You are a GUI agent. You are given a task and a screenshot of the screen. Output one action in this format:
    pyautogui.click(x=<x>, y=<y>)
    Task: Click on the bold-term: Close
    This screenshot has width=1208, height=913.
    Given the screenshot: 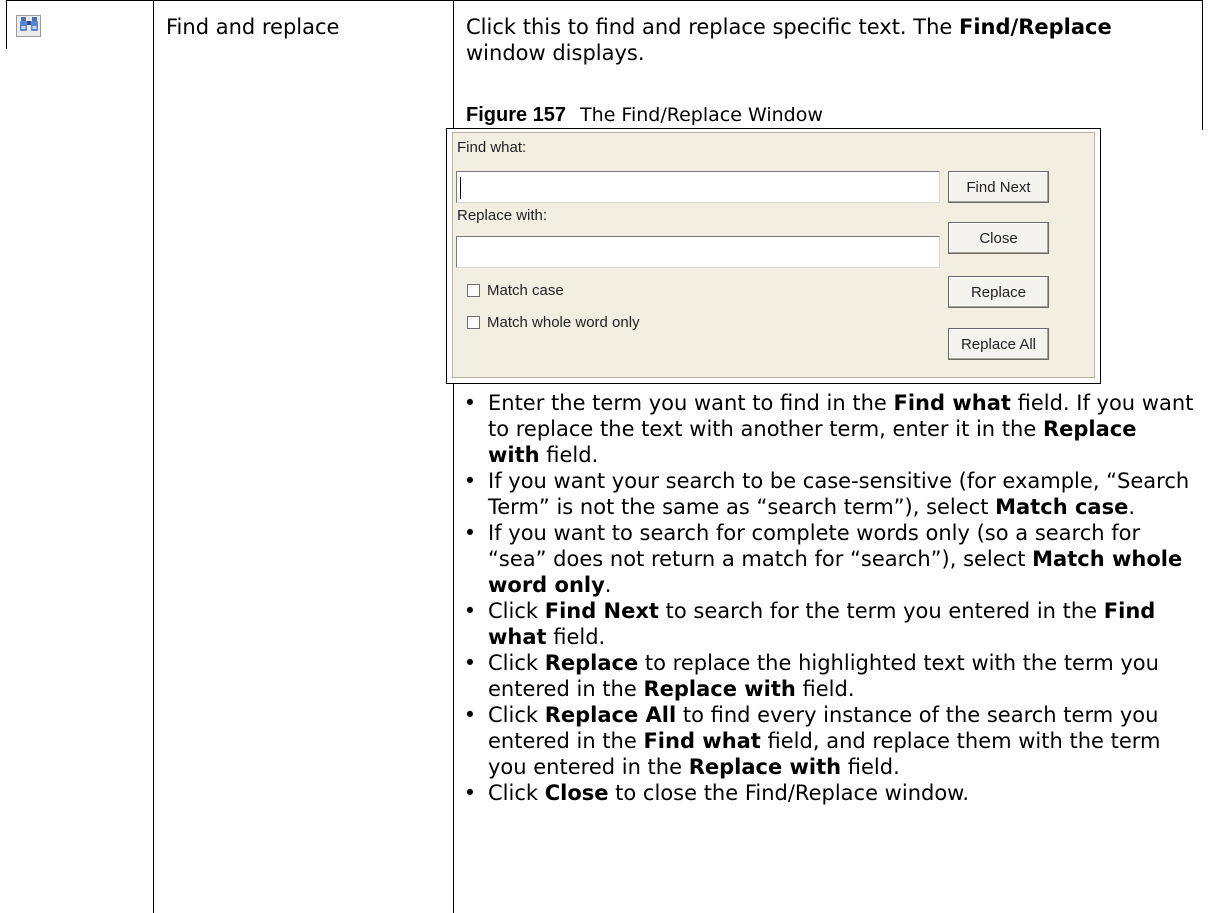 What is the action you would take?
    pyautogui.click(x=576, y=793)
    